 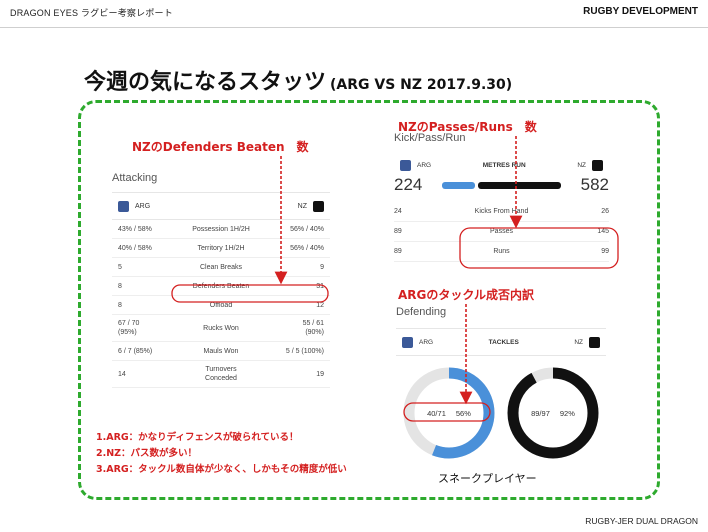 I want to click on stat-cell-nz: 12, so click(x=320, y=305).